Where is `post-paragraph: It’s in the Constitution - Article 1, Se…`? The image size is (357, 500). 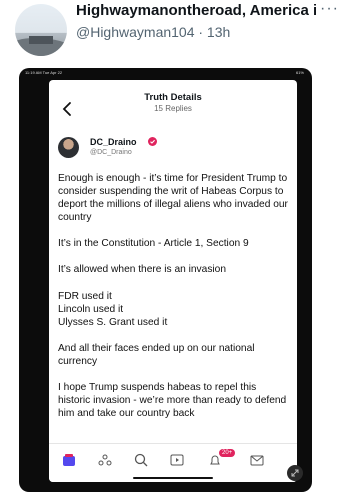
post-paragraph: It’s in the Constitution - Article 1, Se… is located at coordinates (153, 244).